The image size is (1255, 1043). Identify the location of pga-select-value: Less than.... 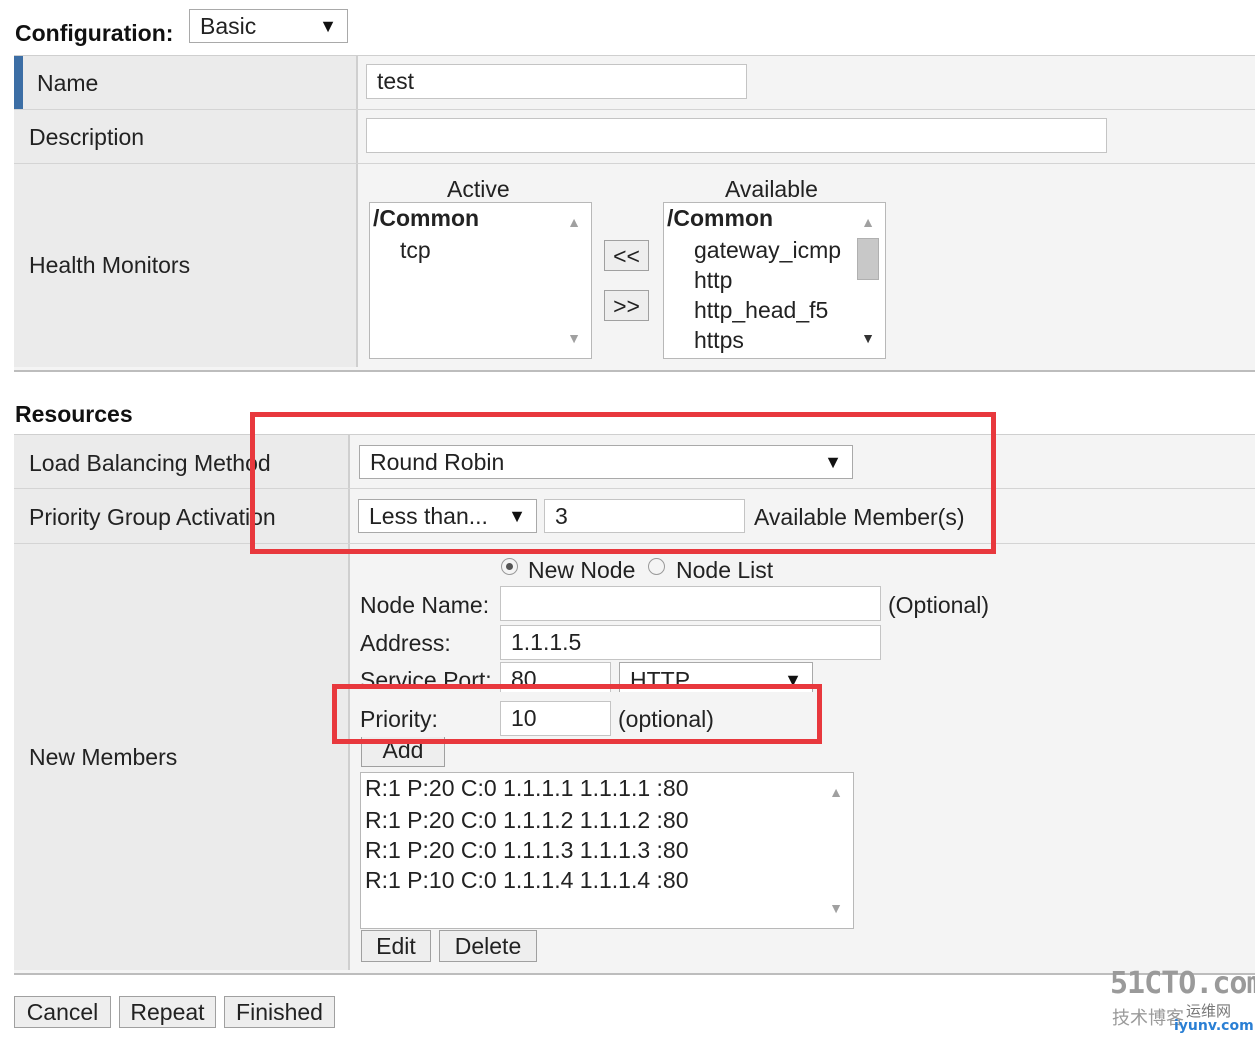
(428, 516).